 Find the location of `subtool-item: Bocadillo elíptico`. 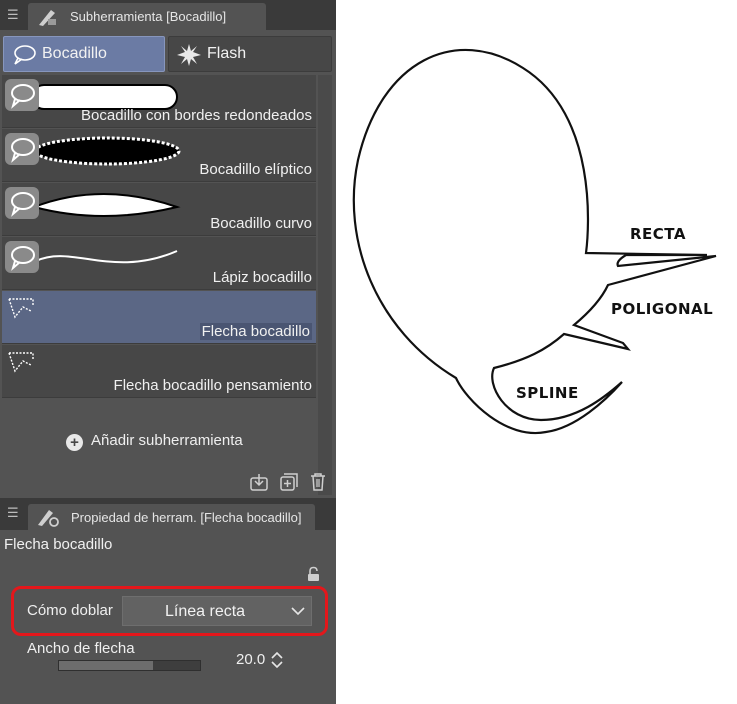

subtool-item: Bocadillo elíptico is located at coordinates (159, 155).